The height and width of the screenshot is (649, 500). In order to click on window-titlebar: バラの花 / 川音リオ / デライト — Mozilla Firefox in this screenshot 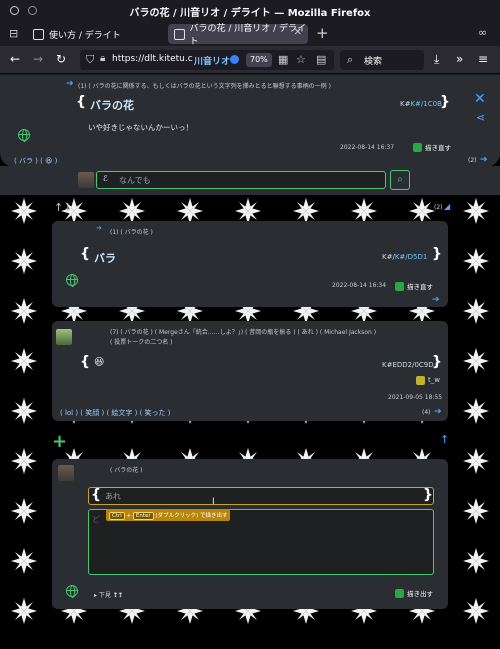, I will do `click(250, 11)`.